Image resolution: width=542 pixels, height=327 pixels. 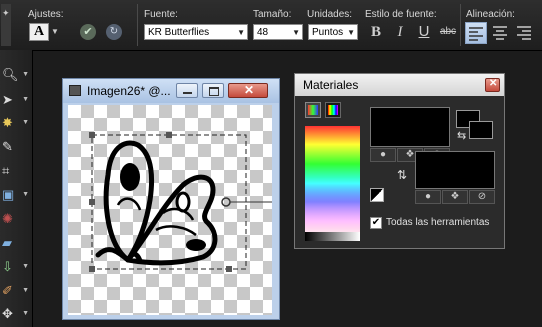 What do you see at coordinates (461, 135) in the screenshot?
I see `swap-small-icon: ⇆` at bounding box center [461, 135].